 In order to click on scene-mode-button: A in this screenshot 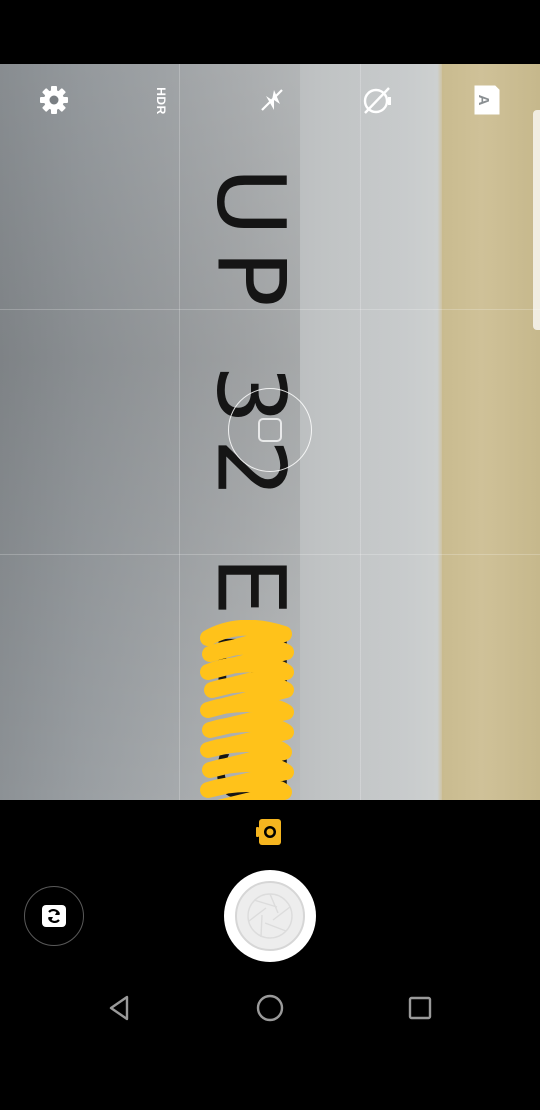, I will do `click(486, 100)`.